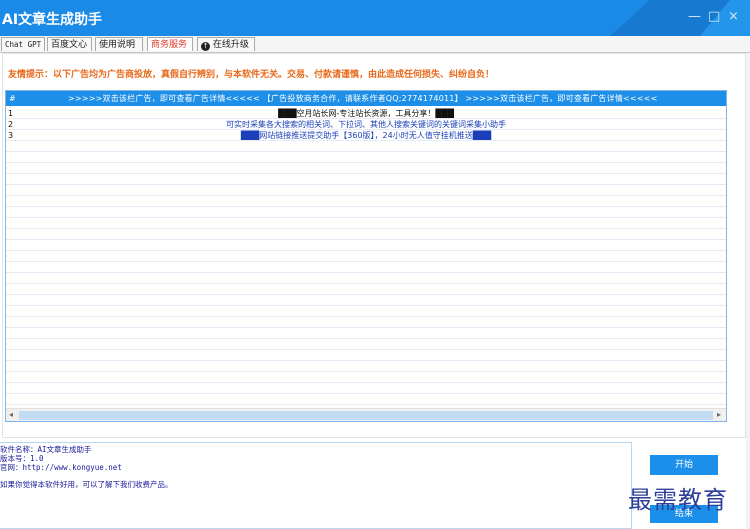 Image resolution: width=750 pixels, height=529 pixels. I want to click on table-row: 3 ███网站链接推送提交助手【360版】，24小时无人值守挂机推送███, so click(366, 136).